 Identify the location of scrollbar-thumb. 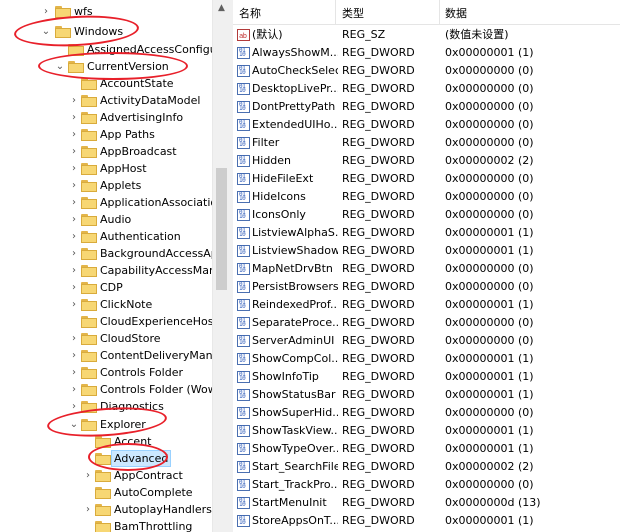
(221, 229).